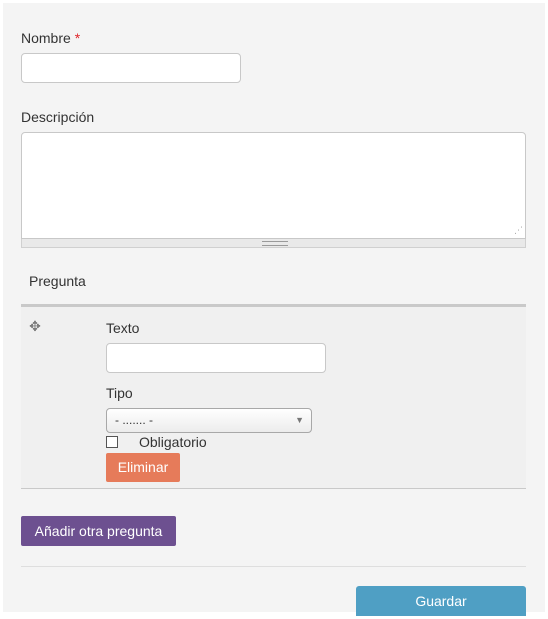 This screenshot has width=548, height=619. Describe the element at coordinates (143, 467) in the screenshot. I see `delete-question-button: Eliminar` at that location.